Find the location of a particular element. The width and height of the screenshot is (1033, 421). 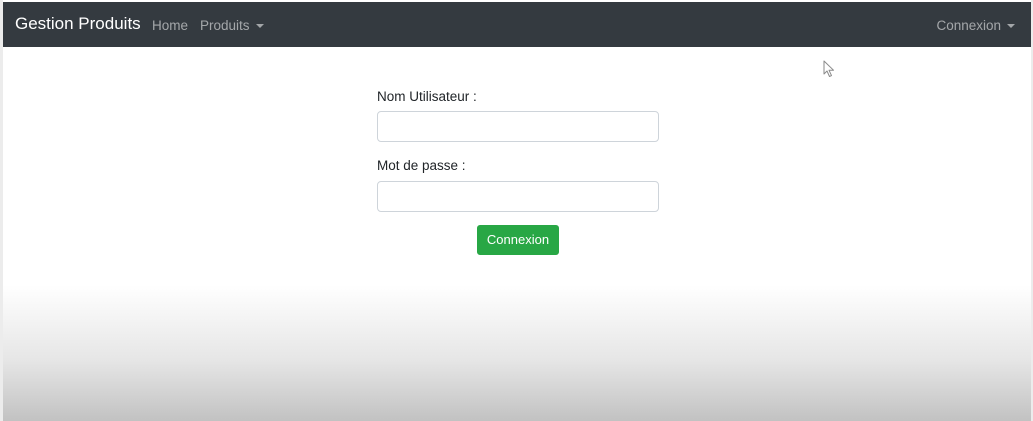

nav-item-connexion-label: Connexion is located at coordinates (968, 25).